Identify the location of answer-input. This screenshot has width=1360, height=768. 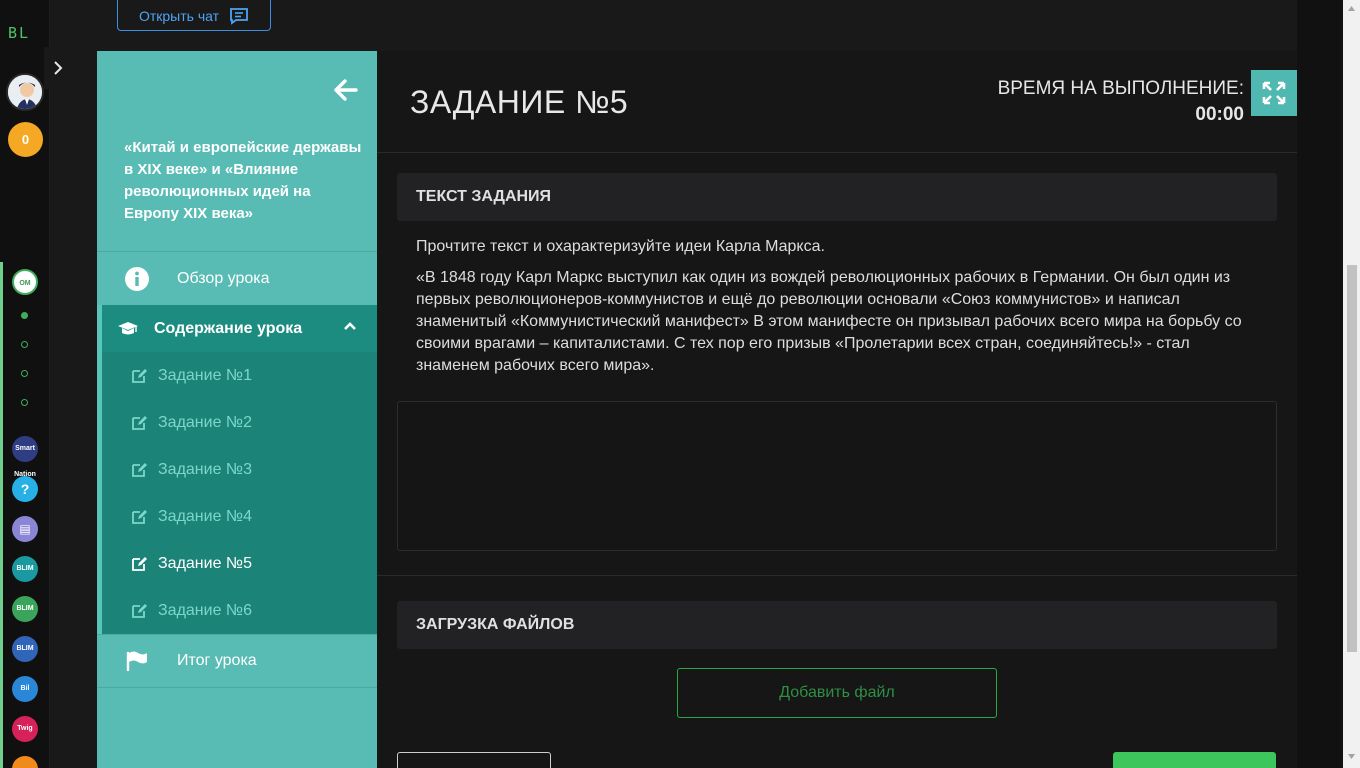
(837, 476).